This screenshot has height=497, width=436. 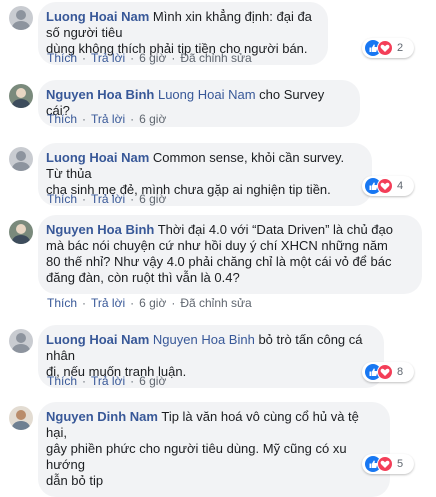 What do you see at coordinates (143, 277) in the screenshot?
I see `comment-text: đăng đàn, còn ruột thì vẫn là 0.4?` at bounding box center [143, 277].